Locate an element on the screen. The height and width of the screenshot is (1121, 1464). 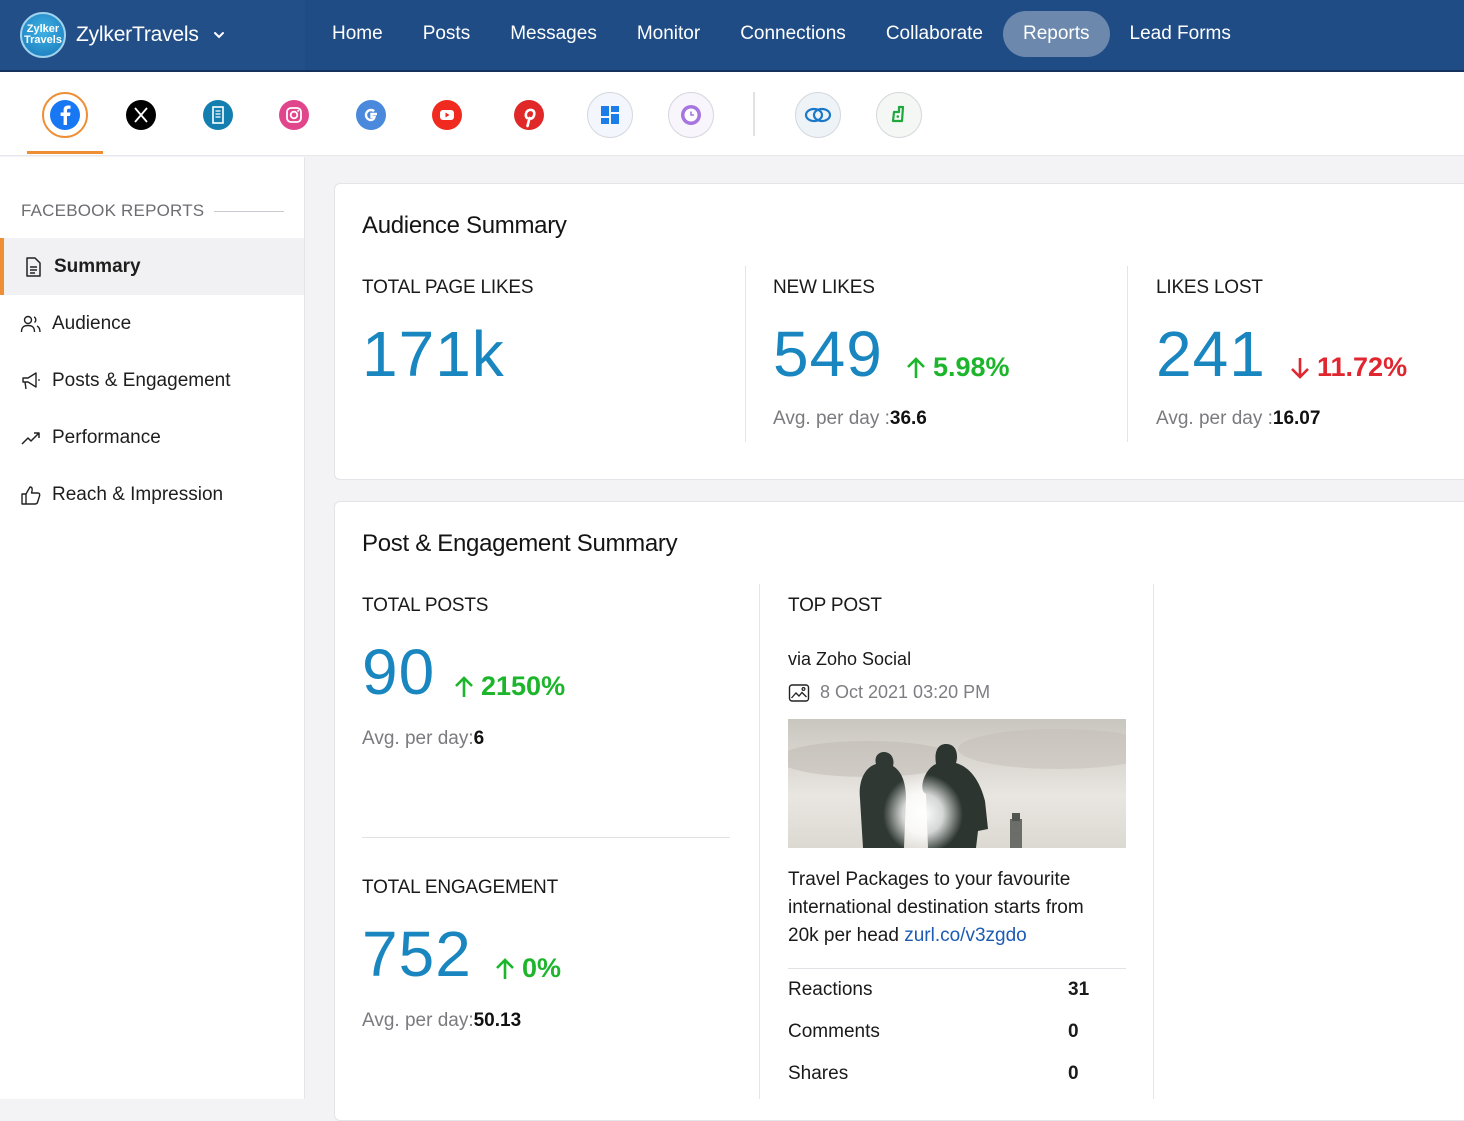
sidebar-item-reach-impression: Reach & Impression is located at coordinates (152, 494).